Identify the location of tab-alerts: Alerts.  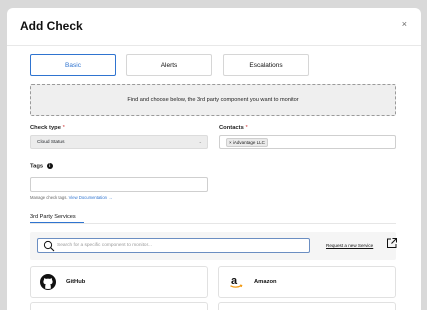
(169, 65).